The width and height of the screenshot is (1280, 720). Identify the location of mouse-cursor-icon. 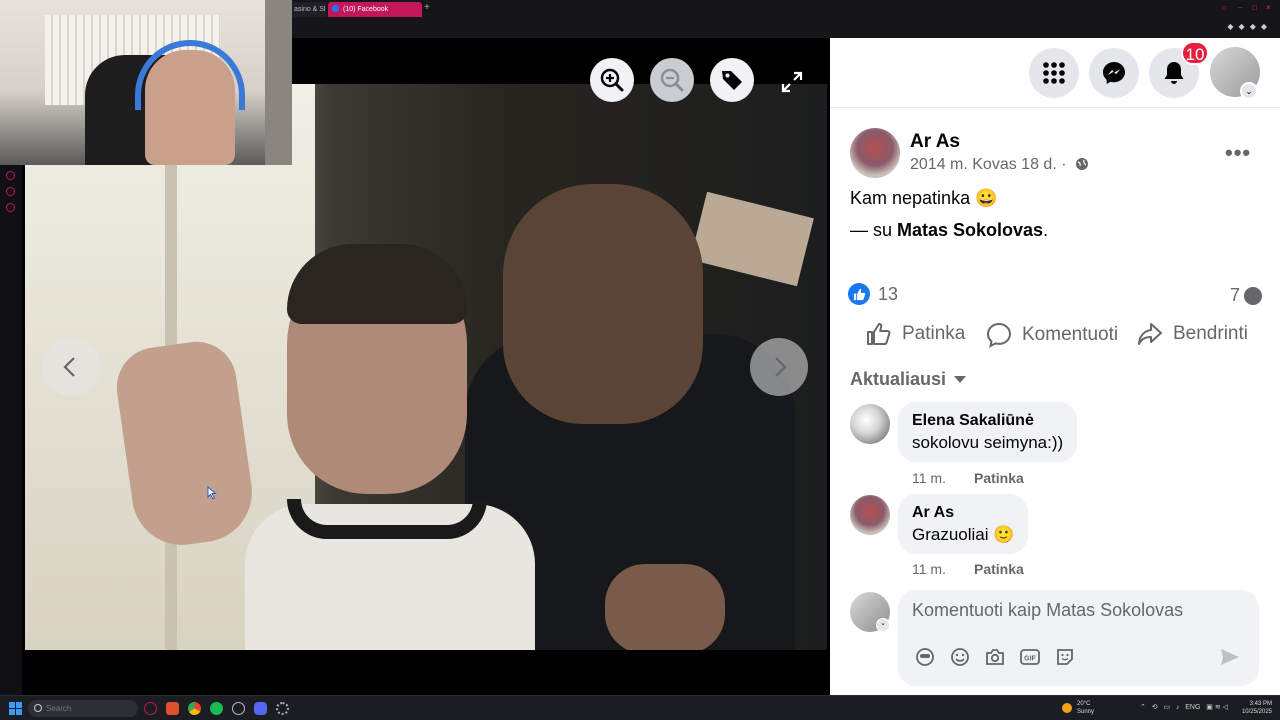
(212, 493).